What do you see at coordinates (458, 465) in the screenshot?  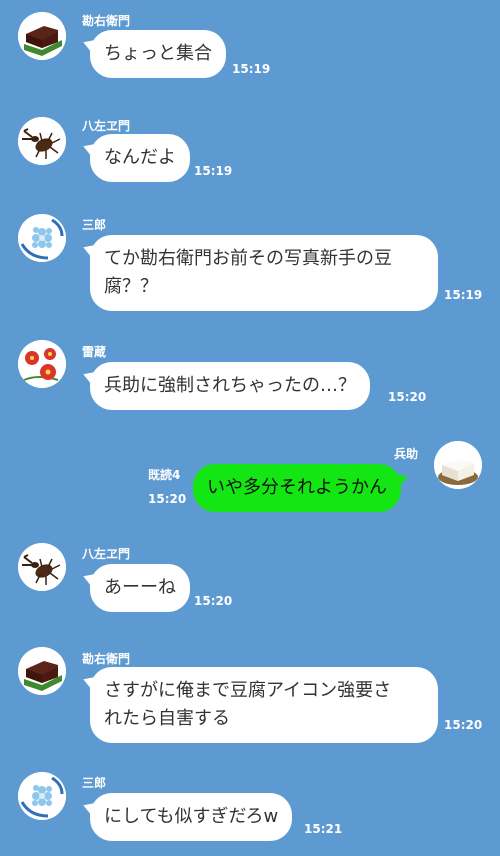 I see `tofu-icon` at bounding box center [458, 465].